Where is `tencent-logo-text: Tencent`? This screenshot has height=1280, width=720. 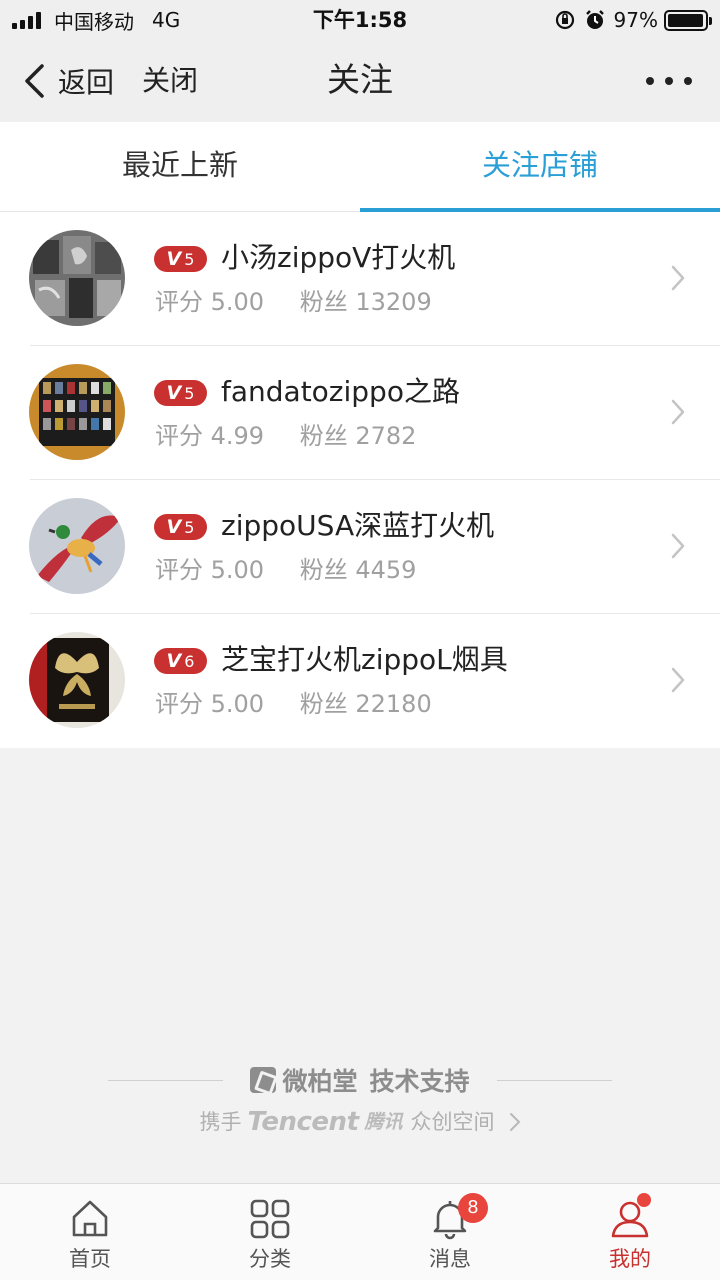
tencent-logo-text: Tencent is located at coordinates (303, 1122).